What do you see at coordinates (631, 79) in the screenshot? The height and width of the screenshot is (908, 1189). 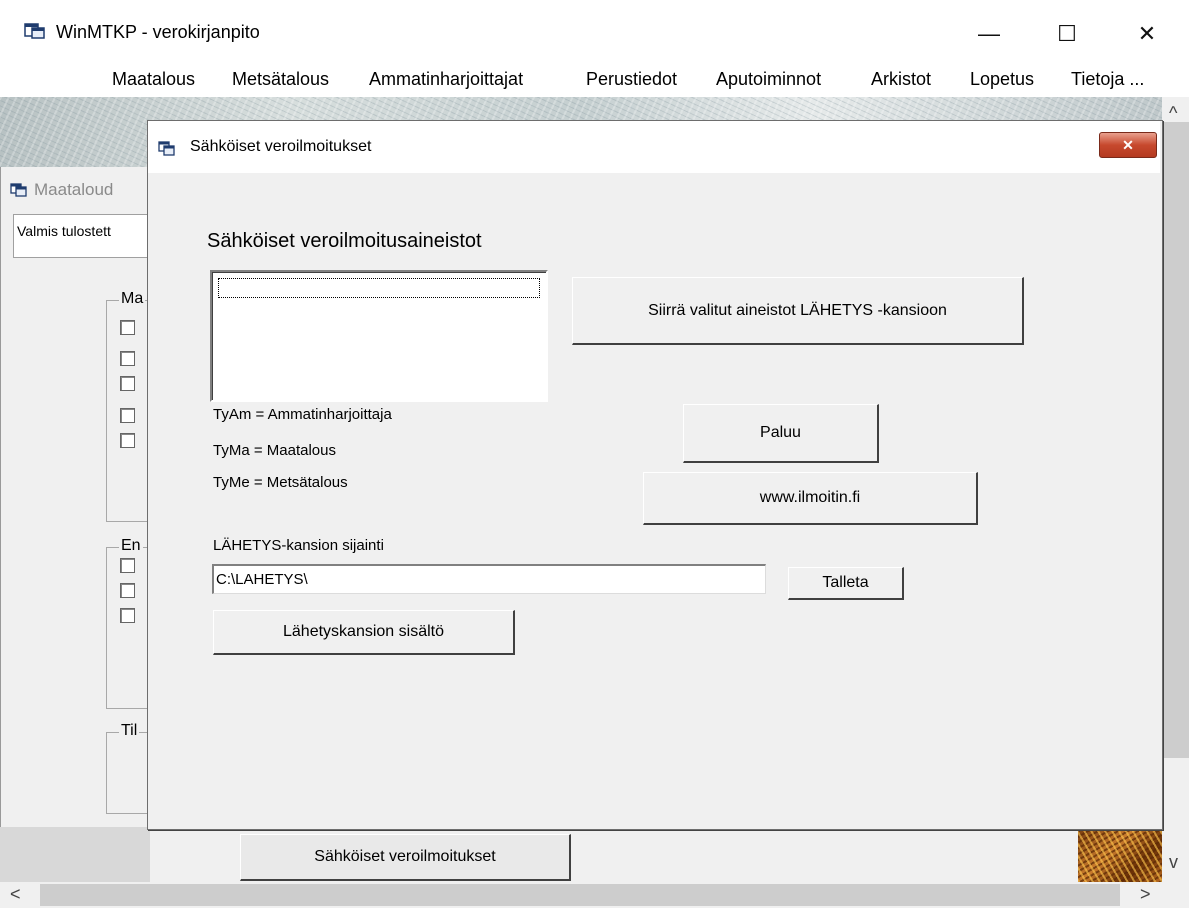 I see `menu-perustiedot: Perustiedot` at bounding box center [631, 79].